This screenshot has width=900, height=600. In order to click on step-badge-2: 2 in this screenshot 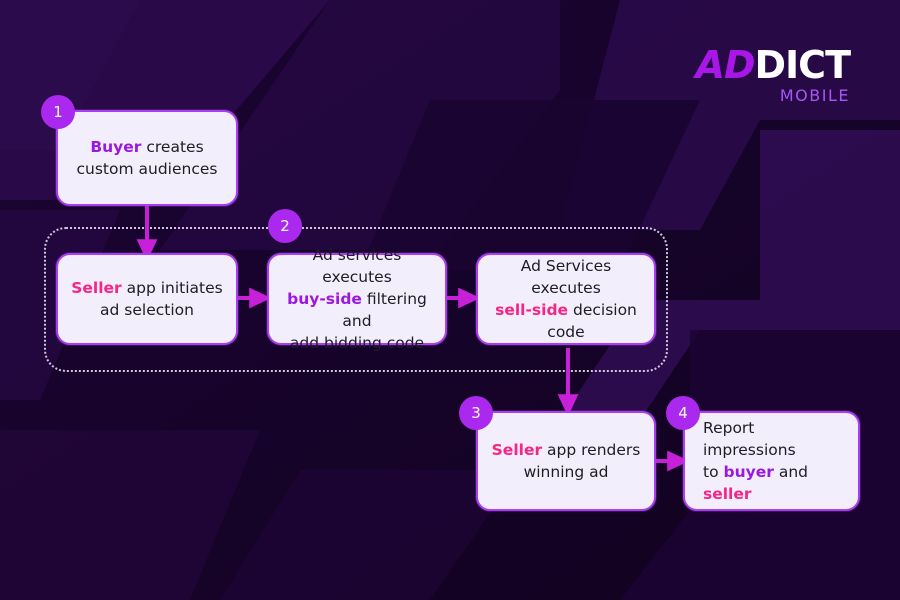, I will do `click(285, 226)`.